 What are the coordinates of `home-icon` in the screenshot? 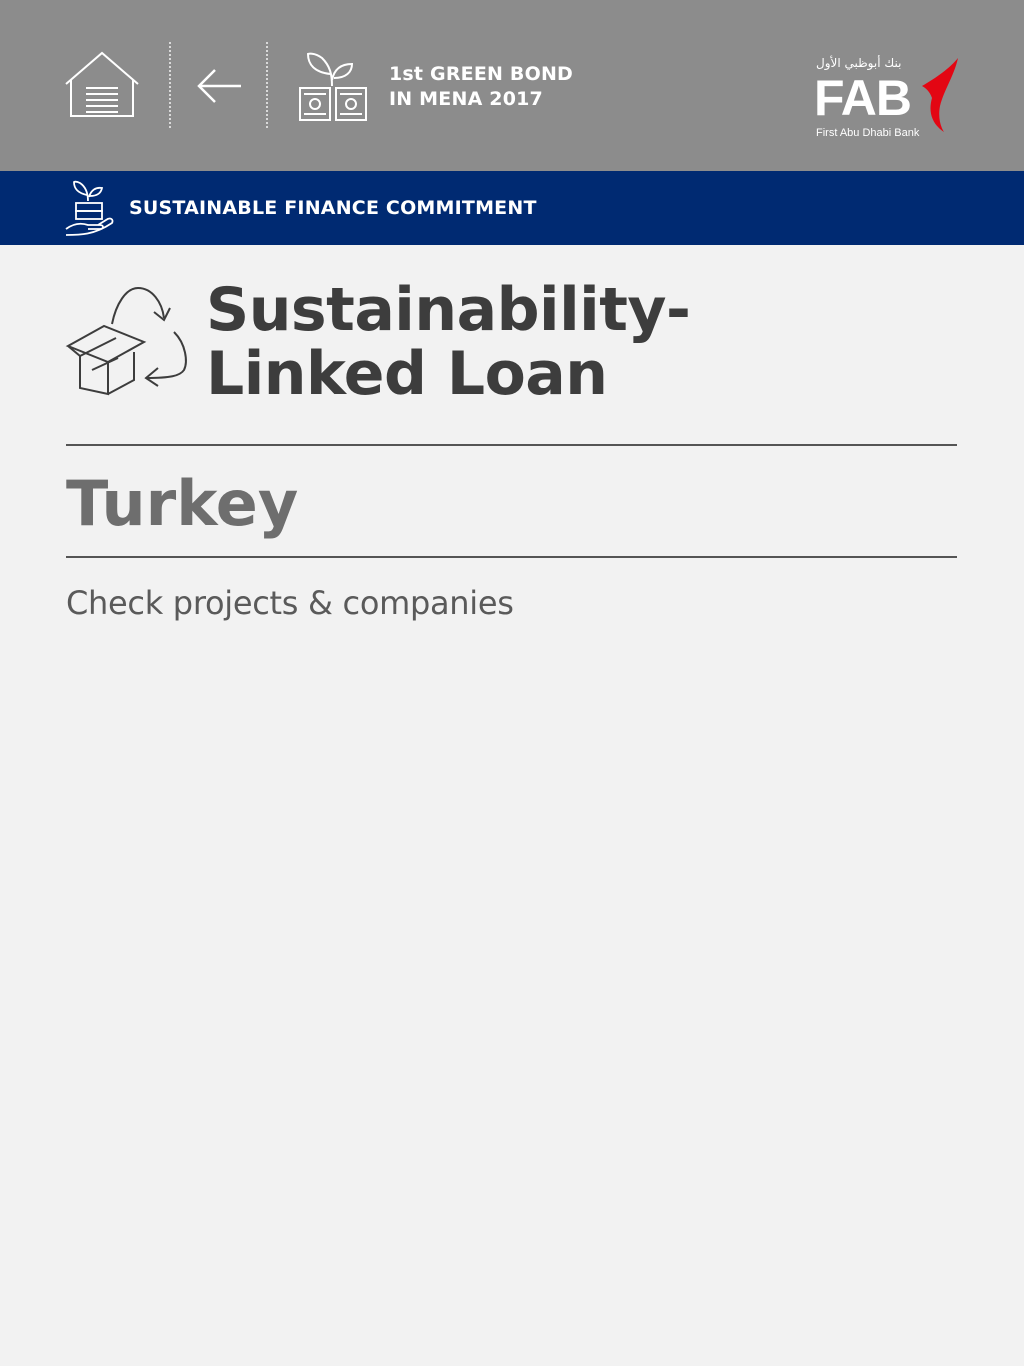 It's located at (102, 84).